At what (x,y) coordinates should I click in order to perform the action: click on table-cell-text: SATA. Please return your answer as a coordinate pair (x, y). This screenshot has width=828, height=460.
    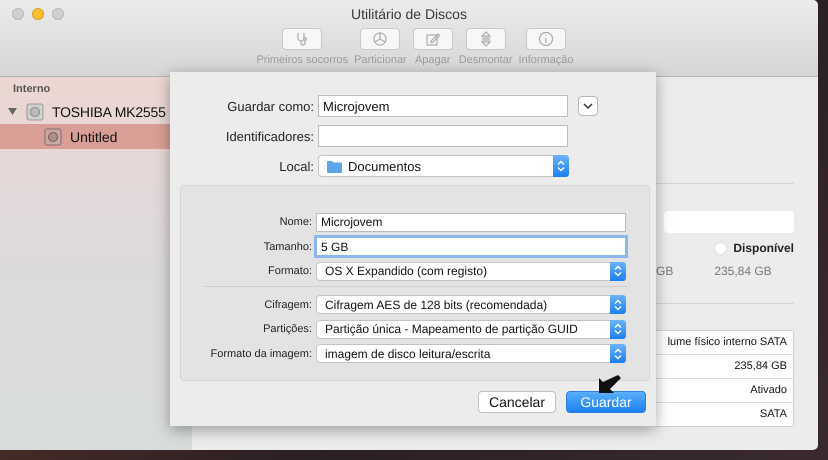
    Looking at the image, I should click on (773, 414).